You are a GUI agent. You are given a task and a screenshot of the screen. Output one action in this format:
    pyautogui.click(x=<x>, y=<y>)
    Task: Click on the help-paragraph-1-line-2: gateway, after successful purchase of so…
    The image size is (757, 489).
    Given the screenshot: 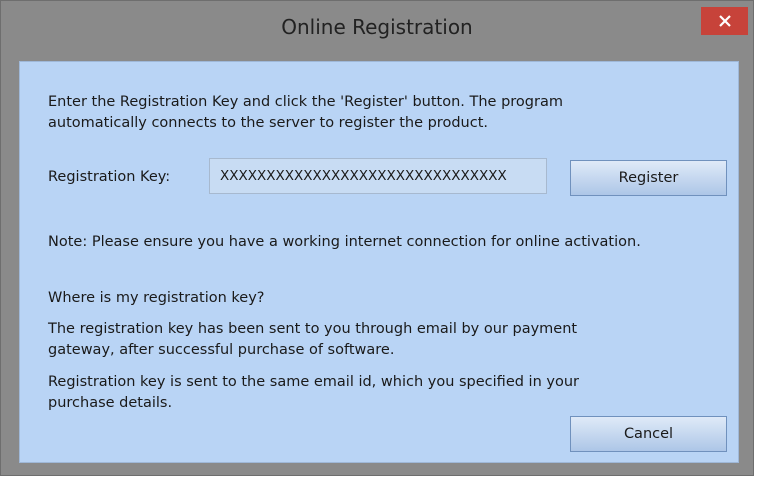 What is the action you would take?
    pyautogui.click(x=221, y=350)
    